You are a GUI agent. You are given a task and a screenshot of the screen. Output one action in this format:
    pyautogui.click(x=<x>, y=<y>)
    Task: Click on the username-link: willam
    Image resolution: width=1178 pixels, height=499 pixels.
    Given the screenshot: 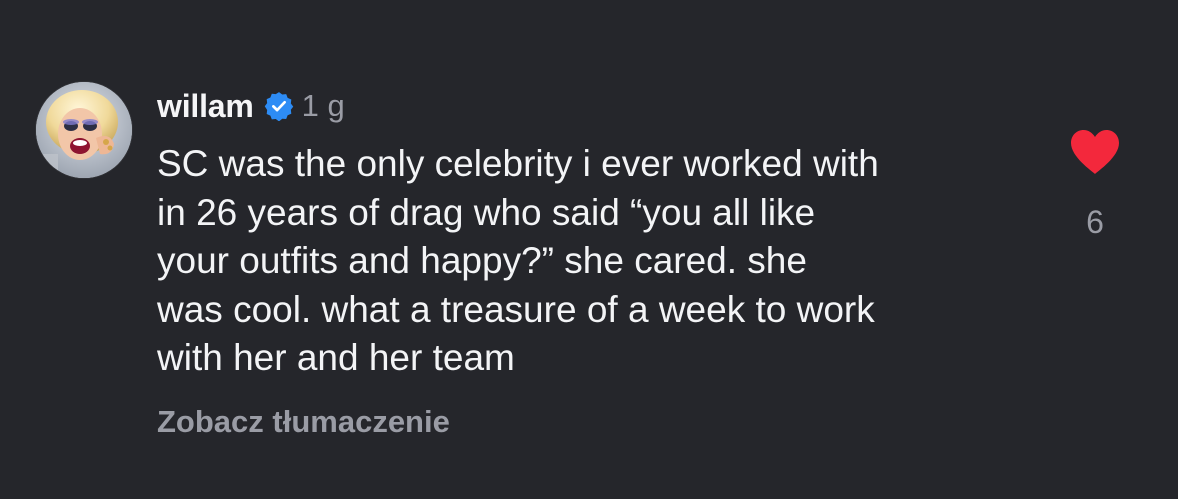 What is the action you would take?
    pyautogui.click(x=205, y=106)
    